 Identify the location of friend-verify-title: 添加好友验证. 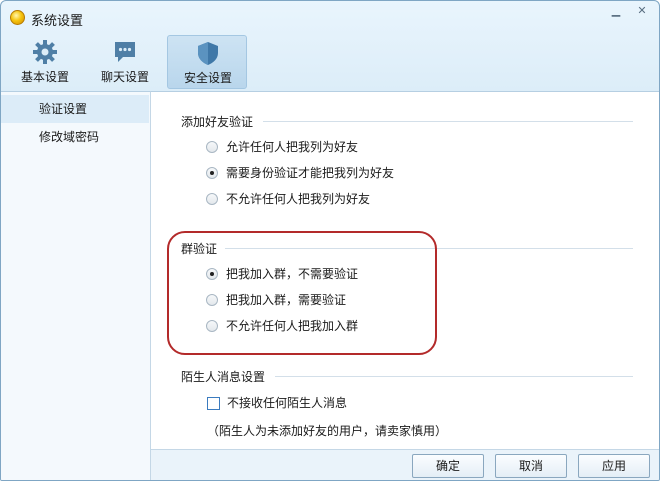
(217, 122).